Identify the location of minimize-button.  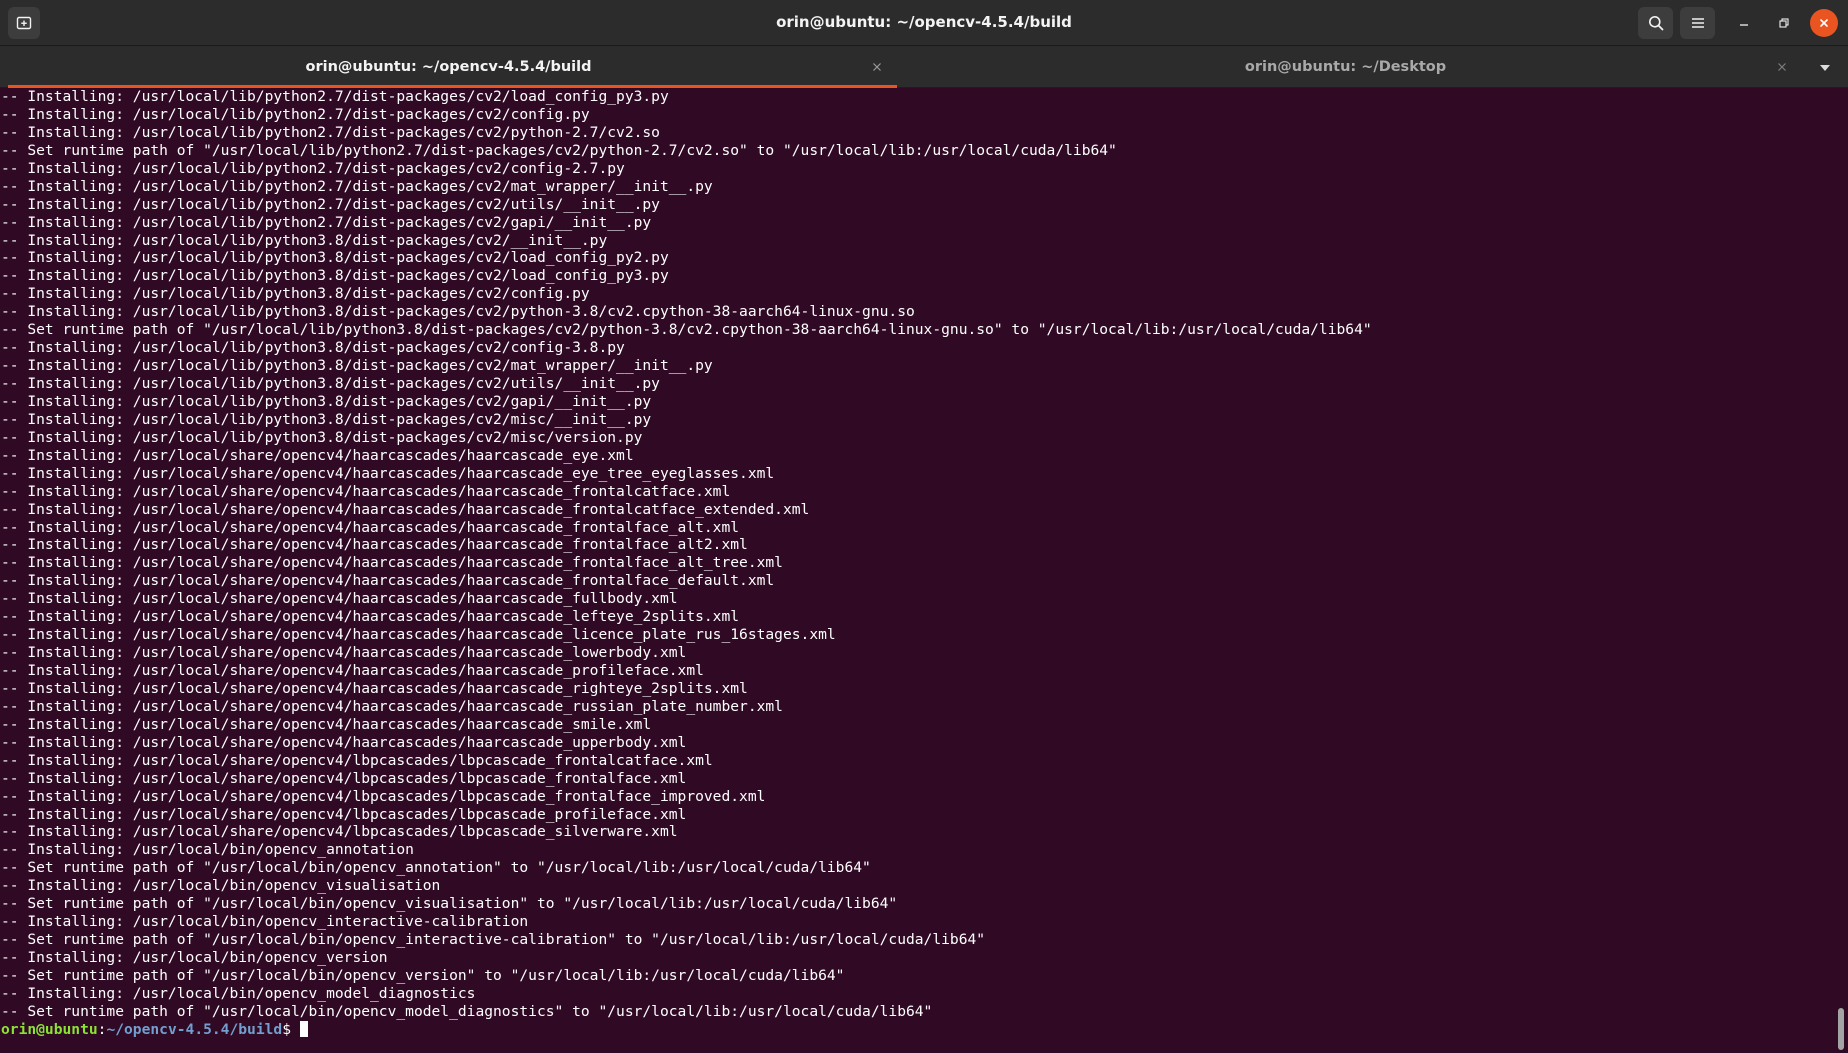
(1744, 23).